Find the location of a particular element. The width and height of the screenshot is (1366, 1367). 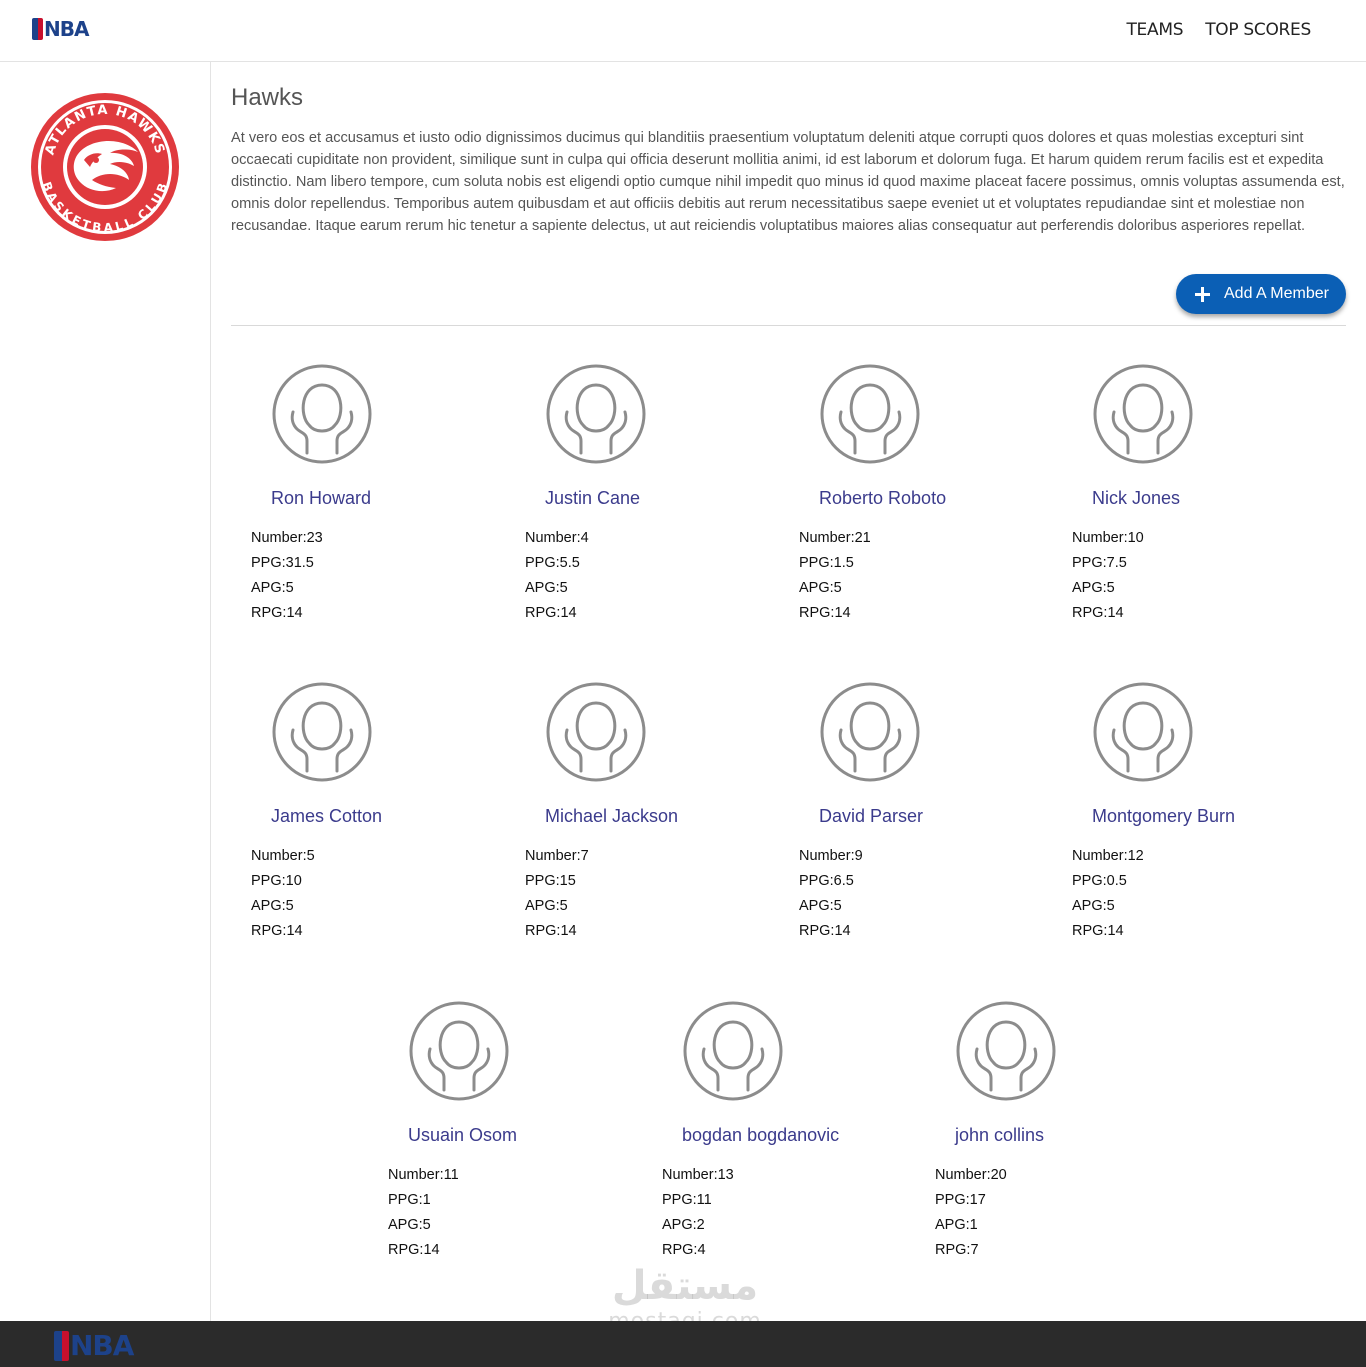

player-number: Number:12 is located at coordinates (1108, 856).